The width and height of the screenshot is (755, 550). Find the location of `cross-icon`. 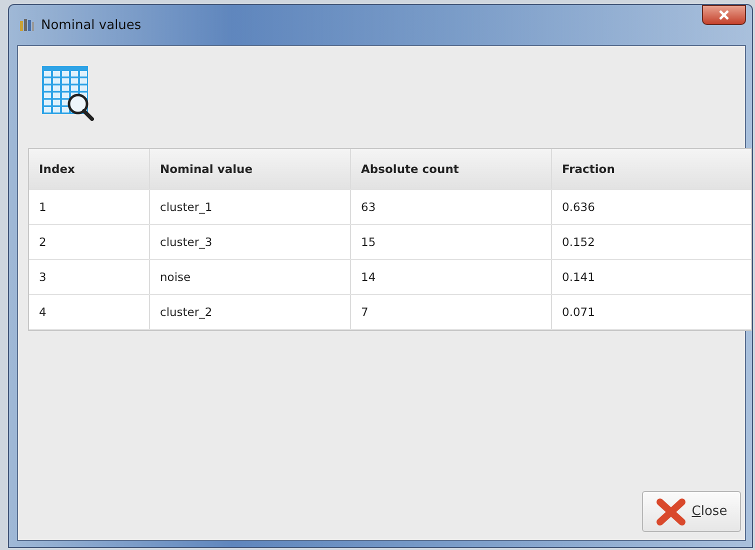

cross-icon is located at coordinates (671, 512).